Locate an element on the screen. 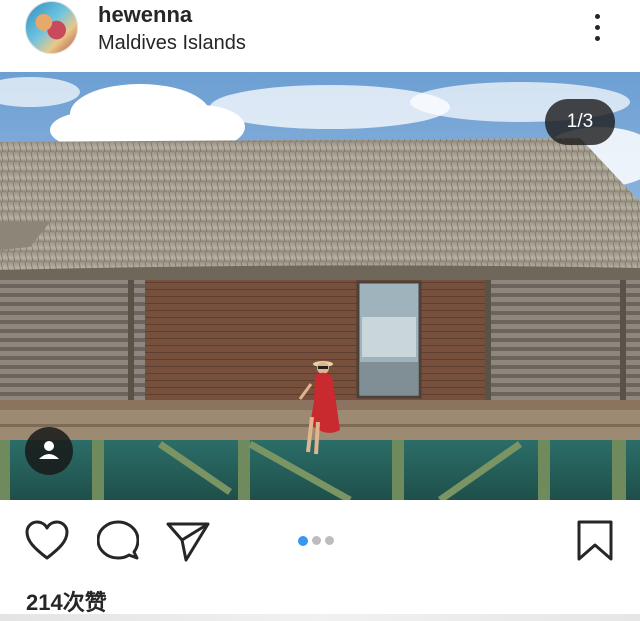  more-options-icon is located at coordinates (598, 28).